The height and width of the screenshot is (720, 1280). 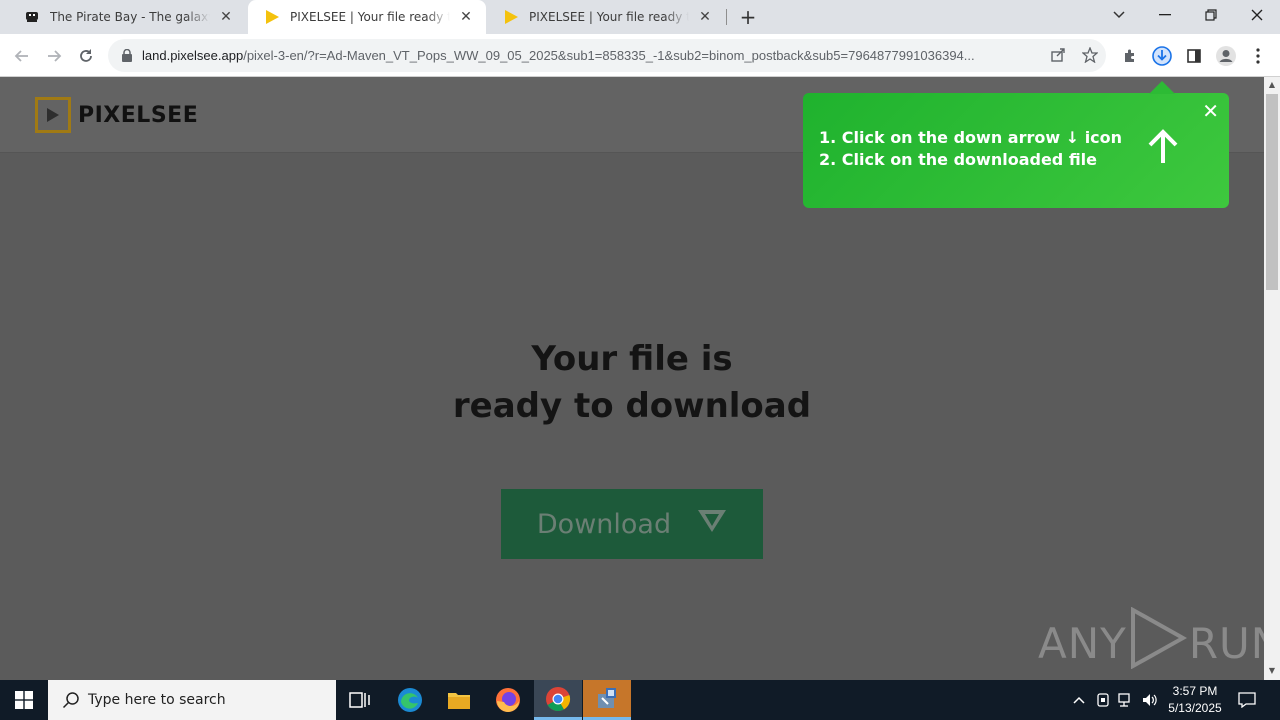 I want to click on minimize-icon, so click(x=1165, y=15).